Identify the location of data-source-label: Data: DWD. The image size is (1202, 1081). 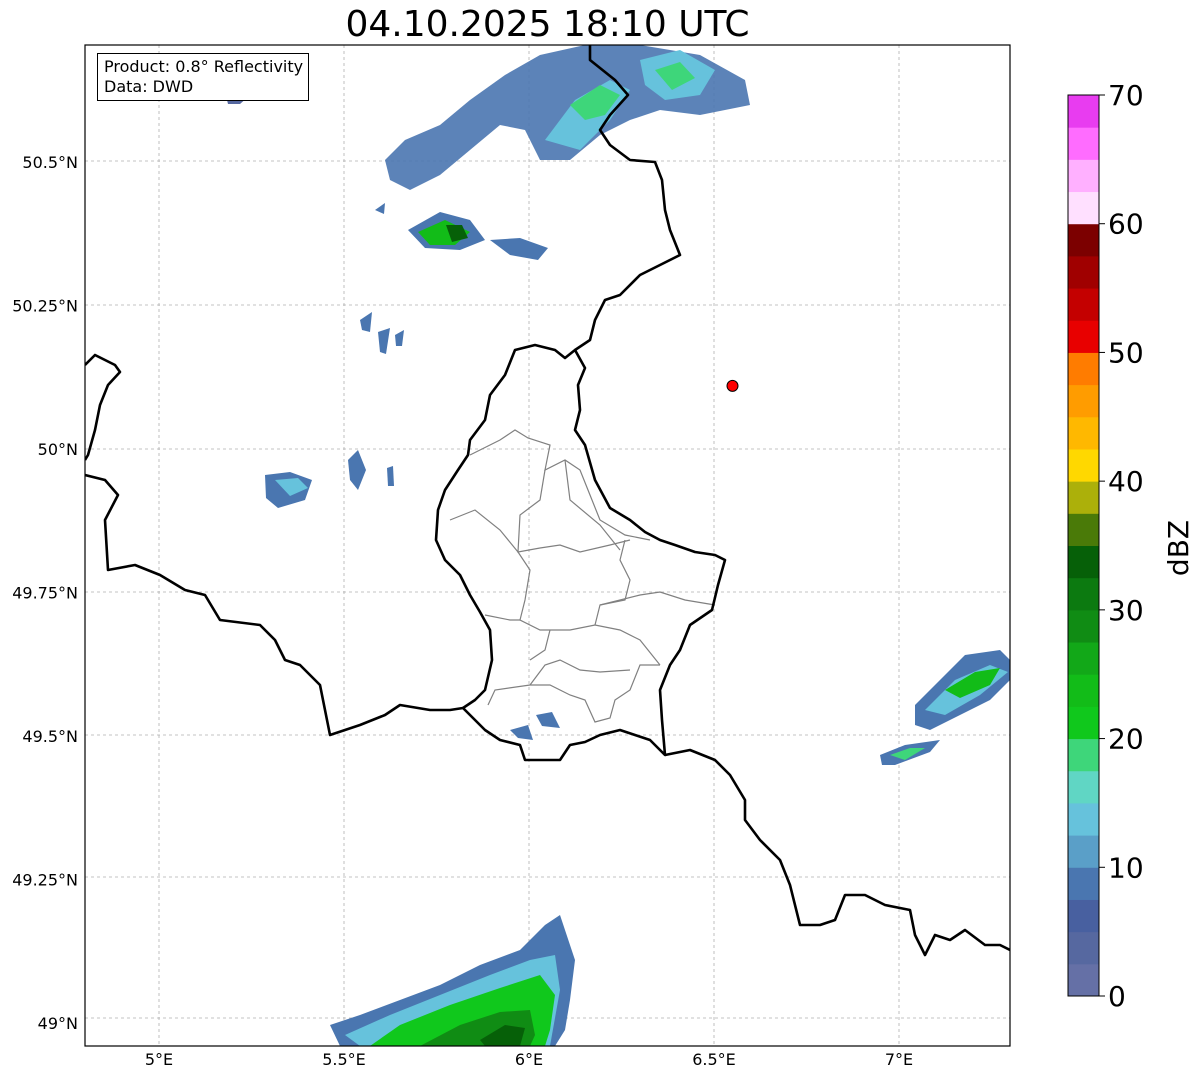
(149, 86).